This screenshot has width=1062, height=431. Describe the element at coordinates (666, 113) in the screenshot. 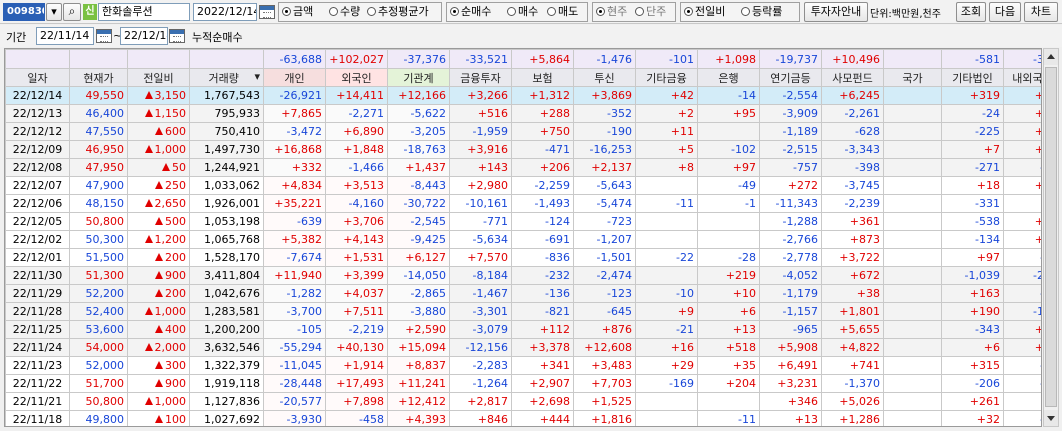

I see `table-cell: +2` at that location.